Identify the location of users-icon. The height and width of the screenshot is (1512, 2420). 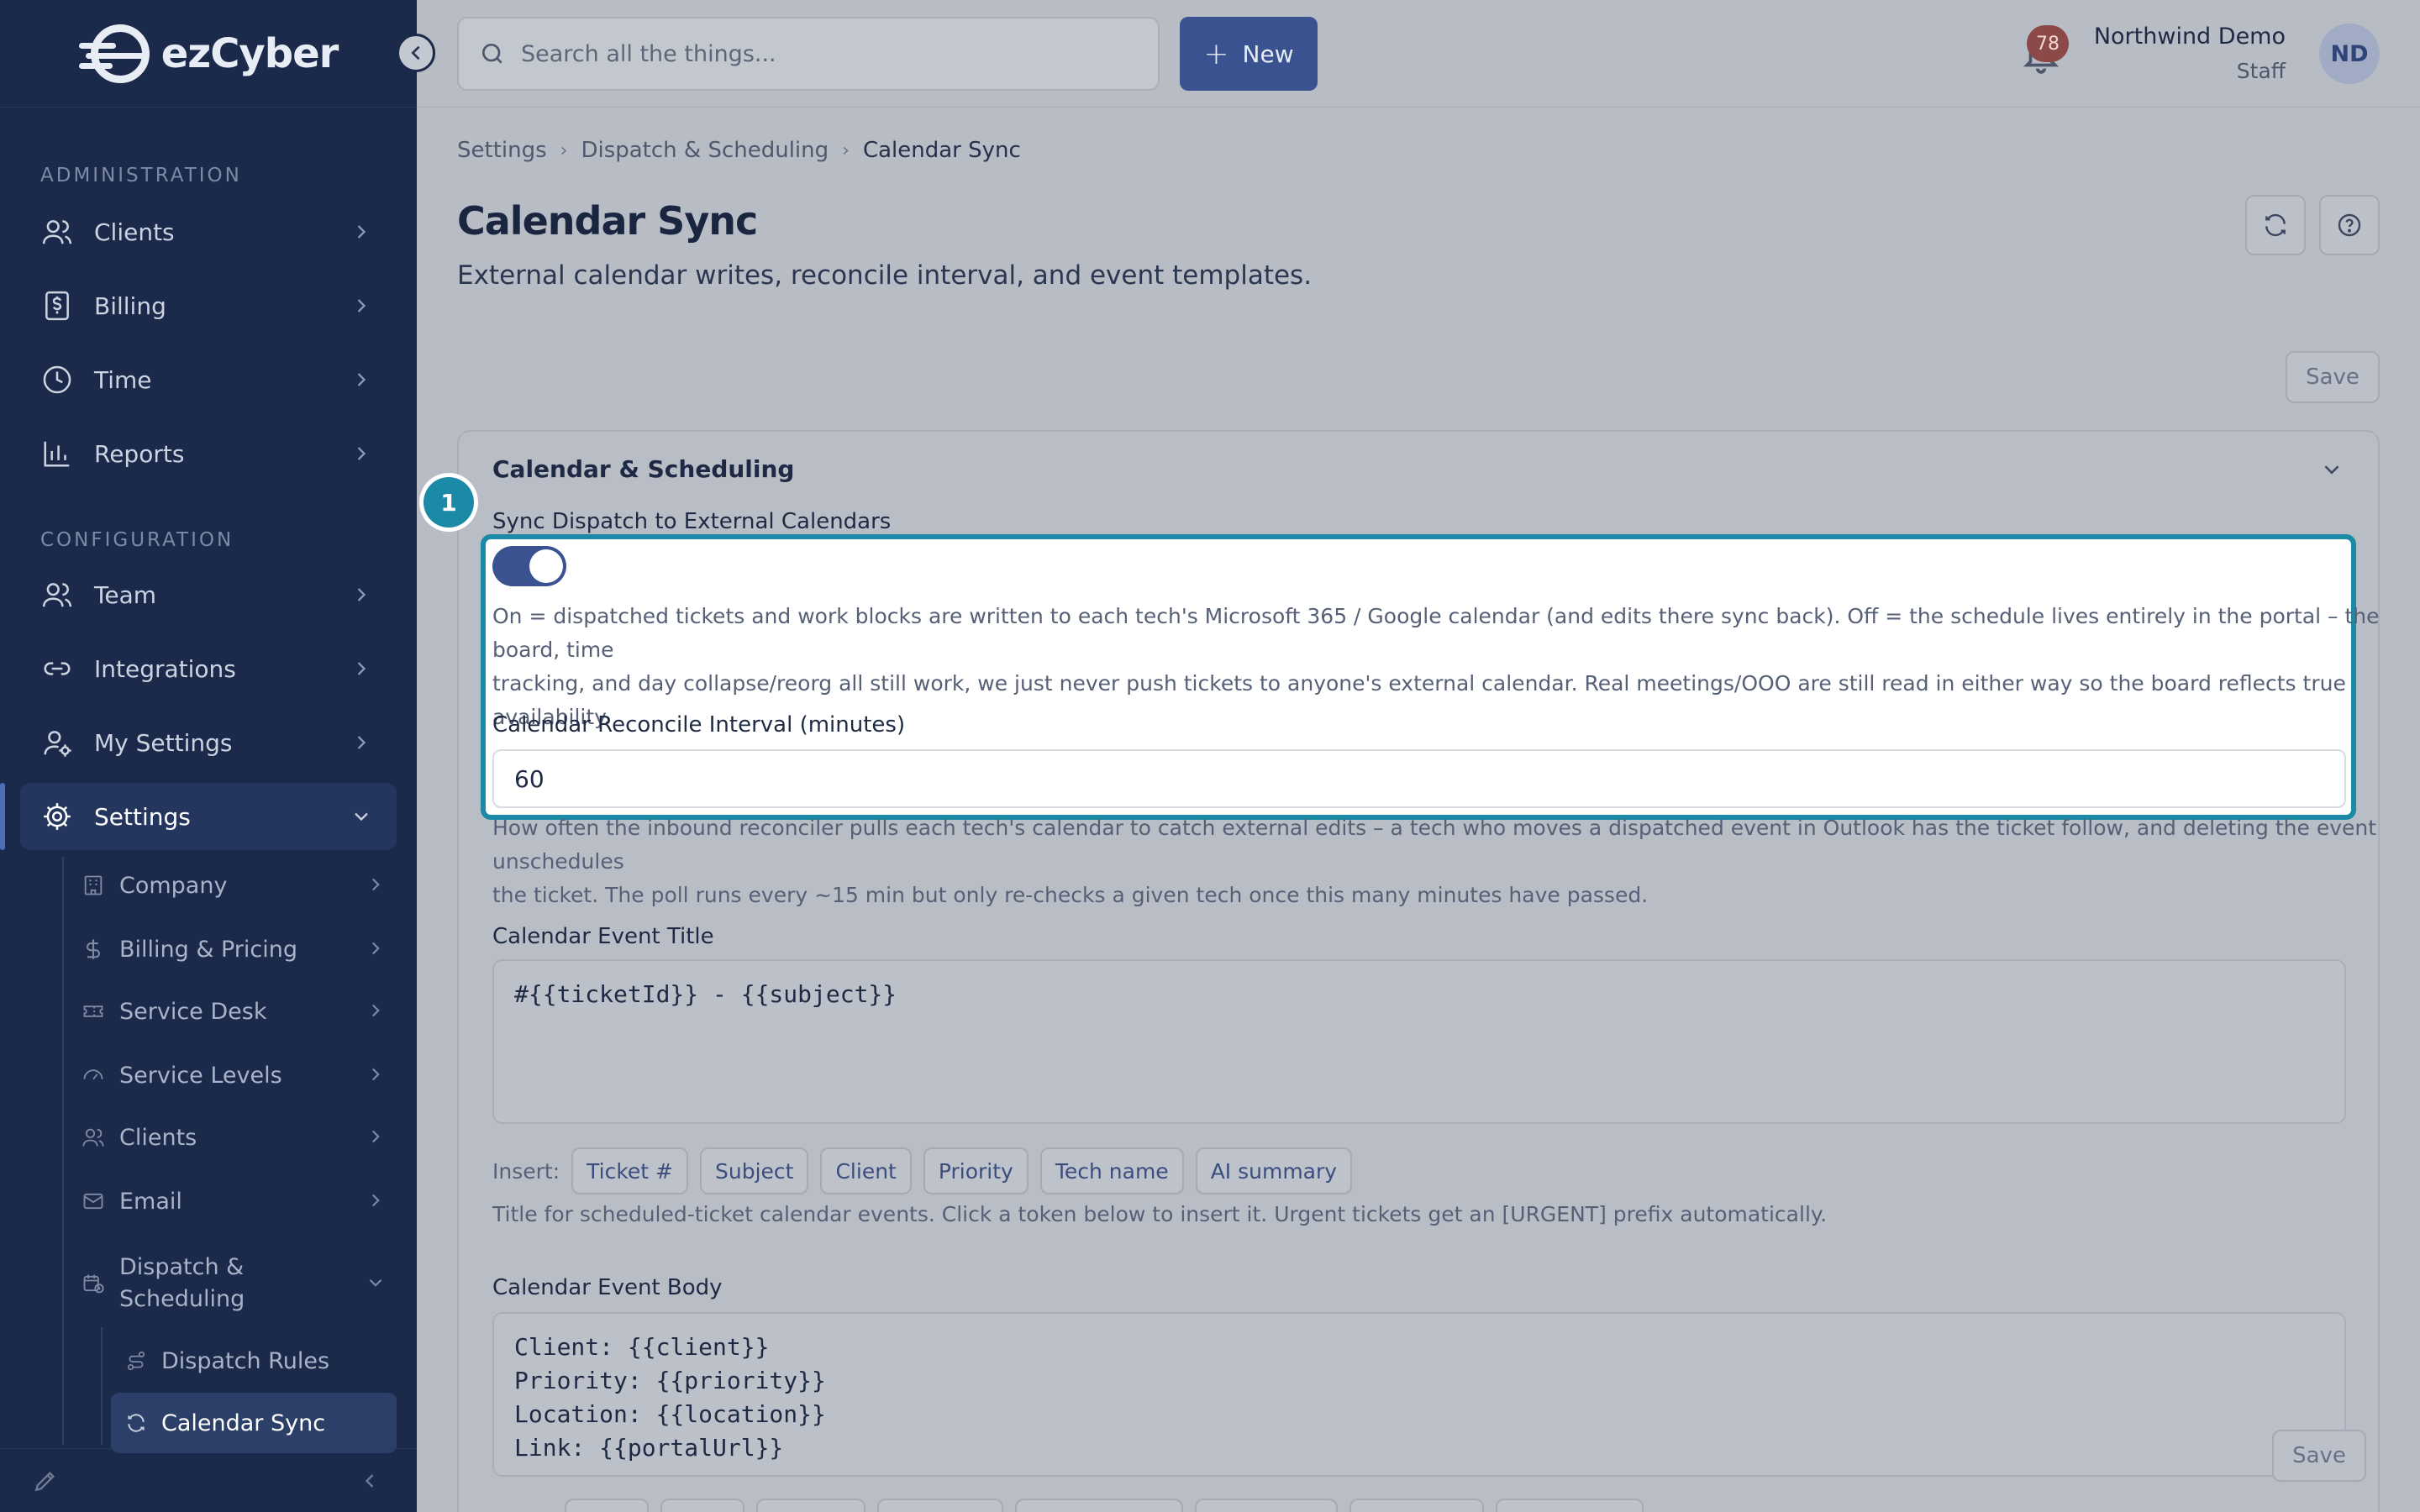
(57, 232).